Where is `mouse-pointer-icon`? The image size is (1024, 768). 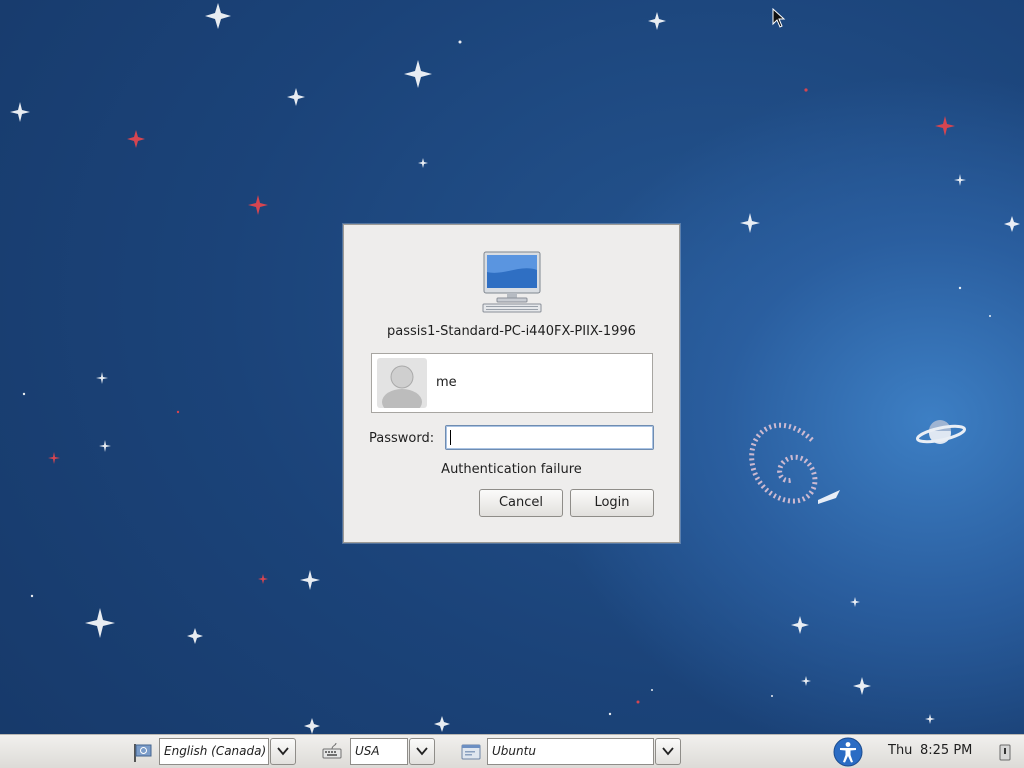
mouse-pointer-icon is located at coordinates (779, 18).